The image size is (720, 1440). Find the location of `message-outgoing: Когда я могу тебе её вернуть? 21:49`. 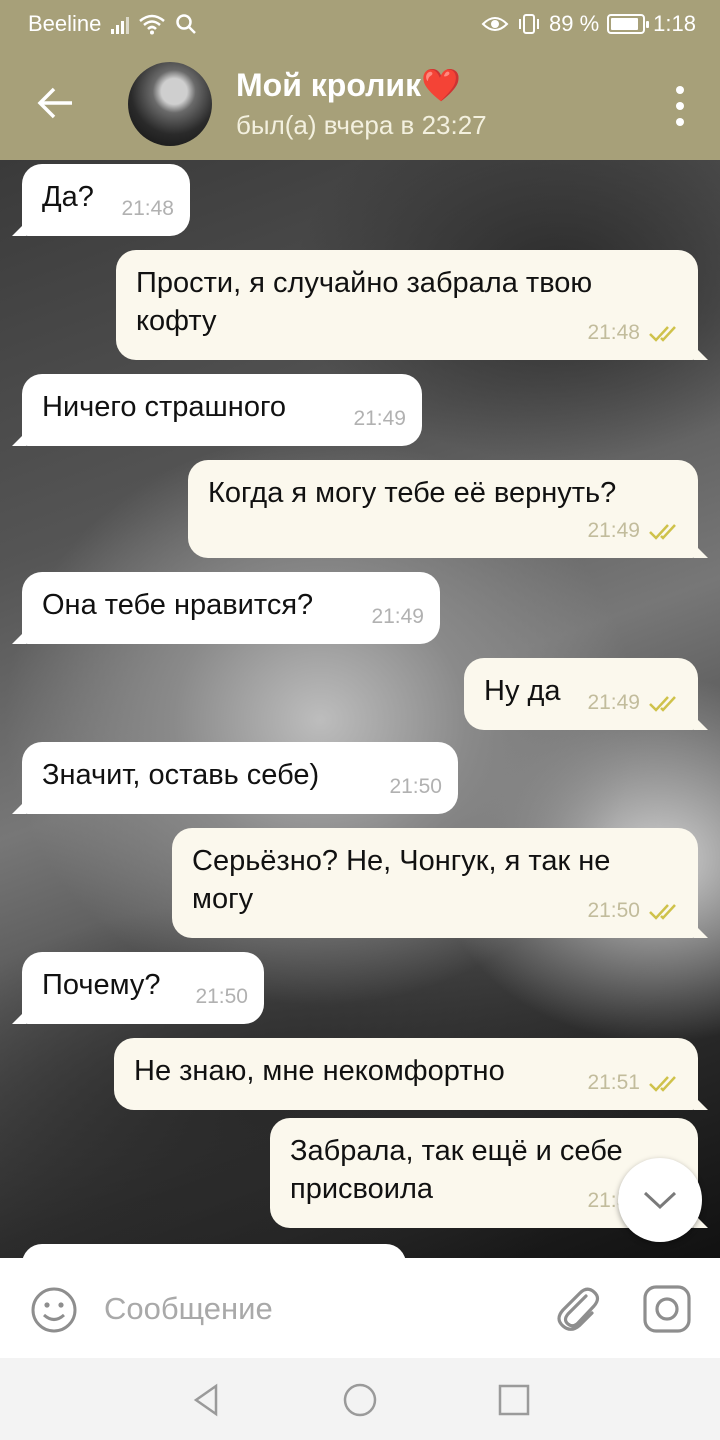

message-outgoing: Когда я могу тебе её вернуть? 21:49 is located at coordinates (448, 509).